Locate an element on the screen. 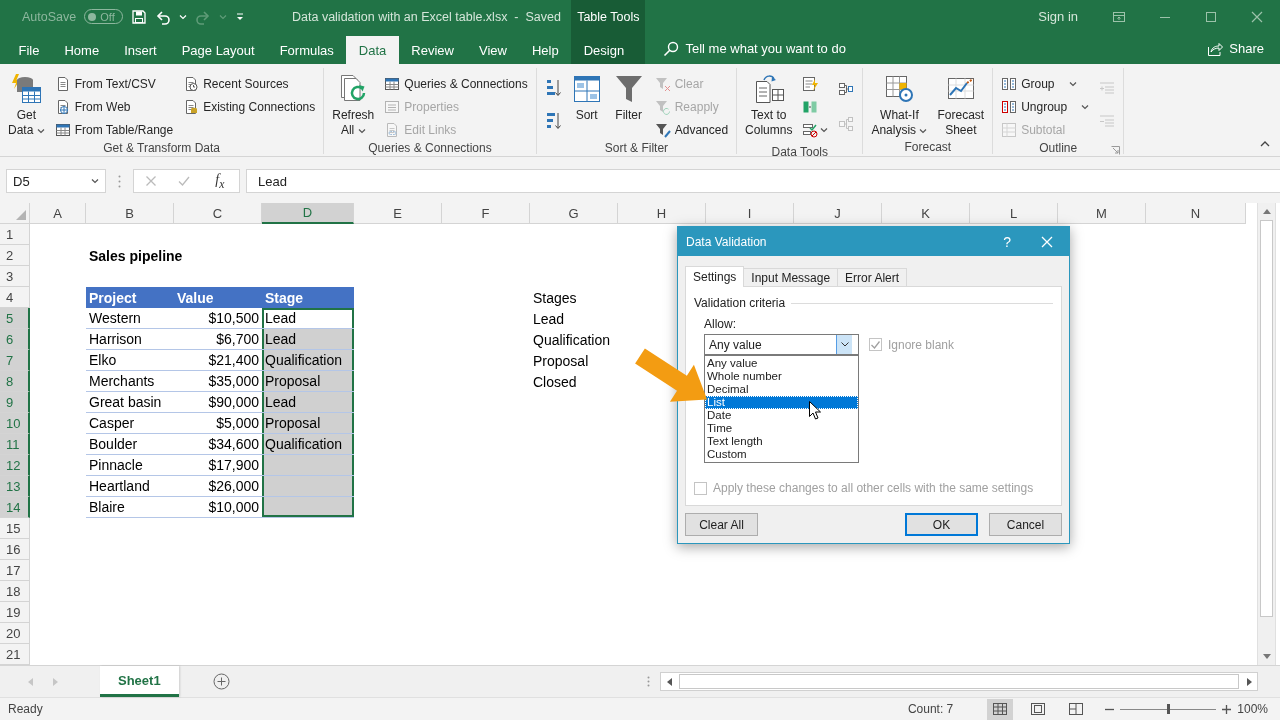 The width and height of the screenshot is (1280, 720). ribbon-button: Text to Columns is located at coordinates (769, 105).